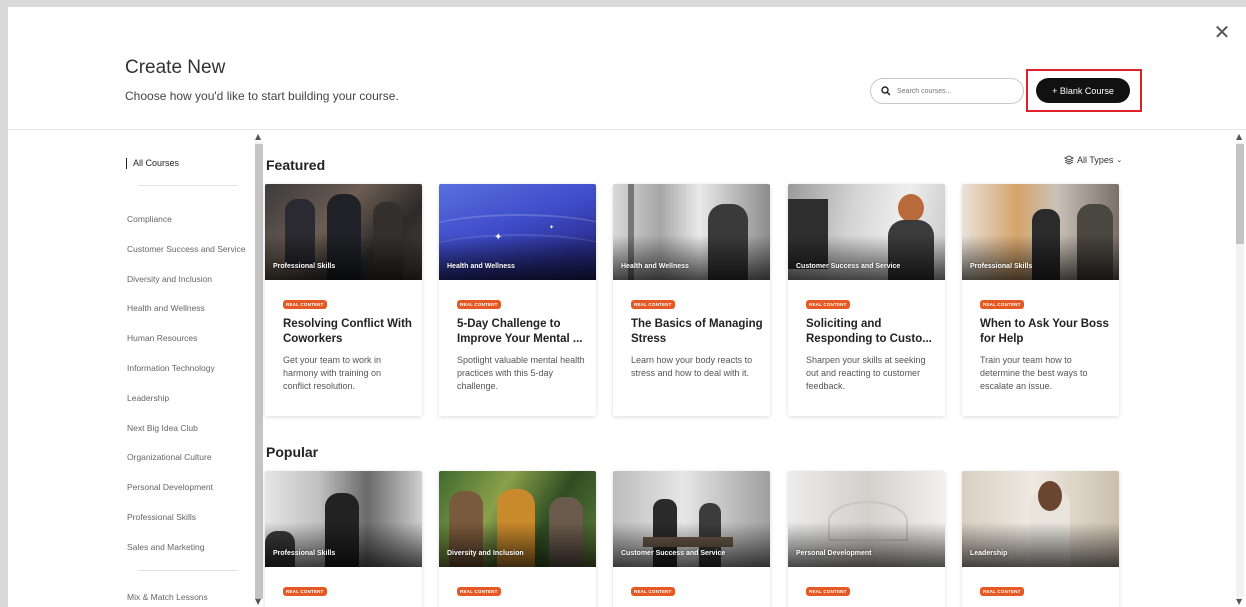 This screenshot has width=1246, height=607. I want to click on sidebar-item-all-courses: All Courses, so click(152, 163).